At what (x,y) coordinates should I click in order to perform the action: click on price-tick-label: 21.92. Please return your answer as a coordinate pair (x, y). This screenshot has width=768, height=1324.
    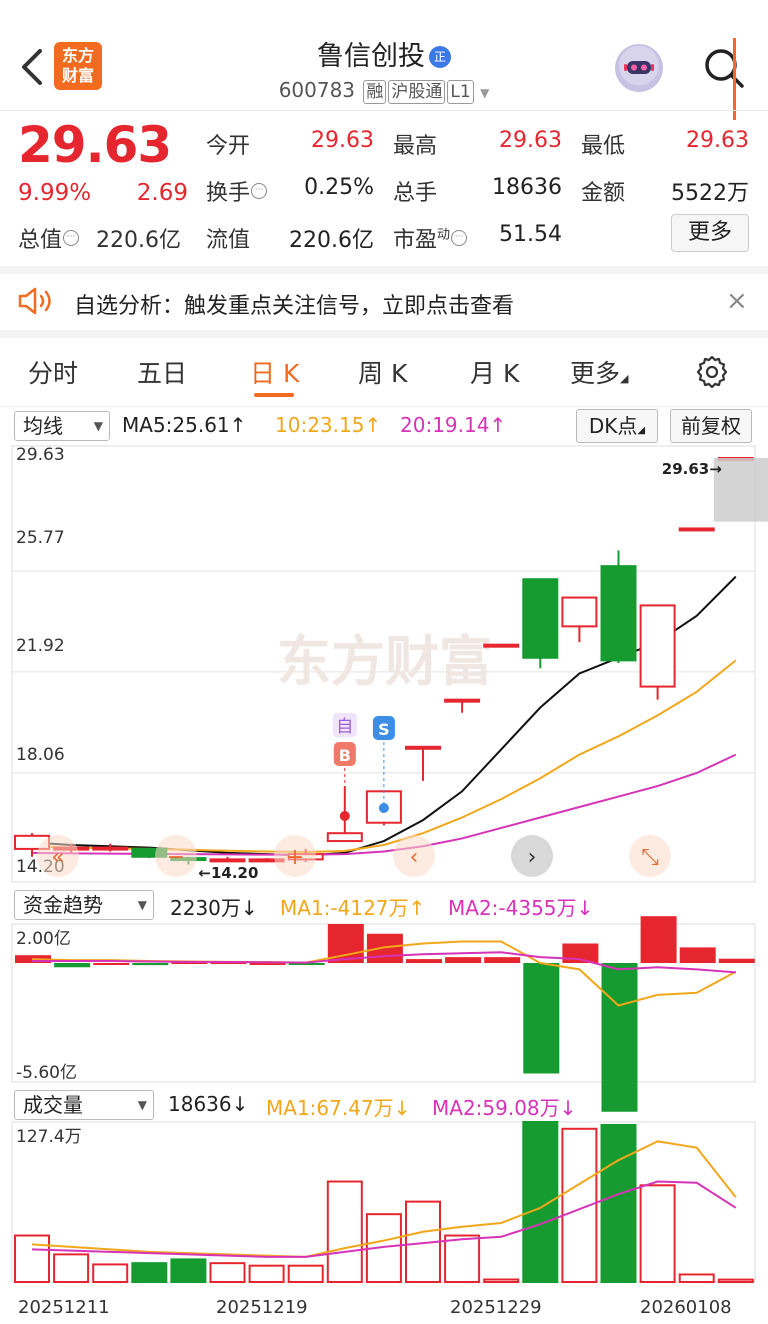
    Looking at the image, I should click on (40, 646).